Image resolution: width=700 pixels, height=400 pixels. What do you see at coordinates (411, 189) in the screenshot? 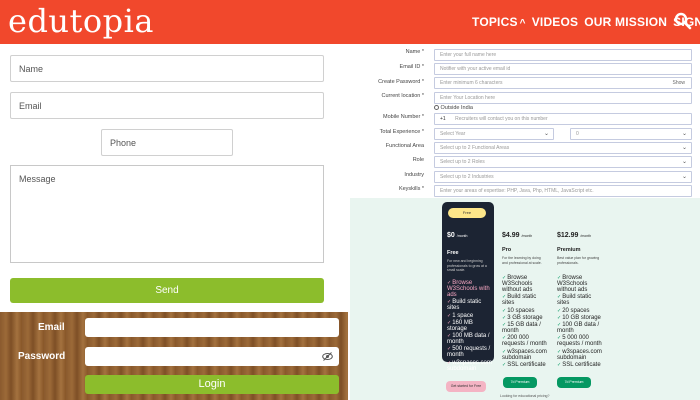
I see `reg-label-keyskills: Keyskills *` at bounding box center [411, 189].